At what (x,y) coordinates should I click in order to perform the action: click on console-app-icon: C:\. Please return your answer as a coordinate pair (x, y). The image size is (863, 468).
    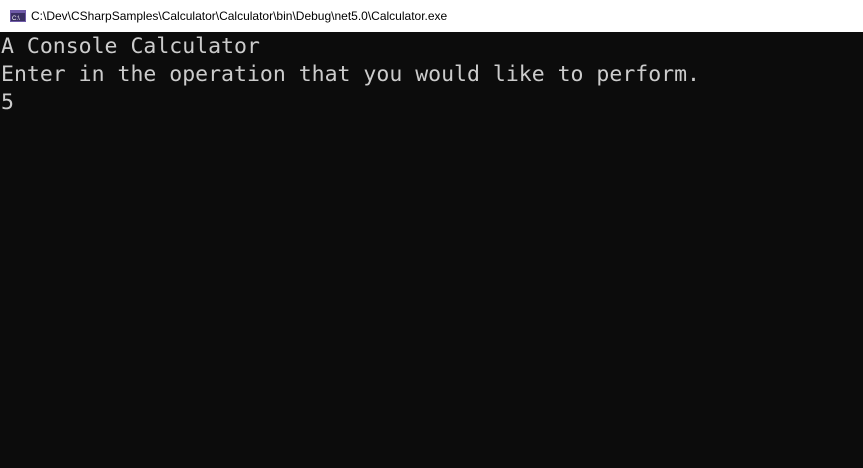
    Looking at the image, I should click on (18, 16).